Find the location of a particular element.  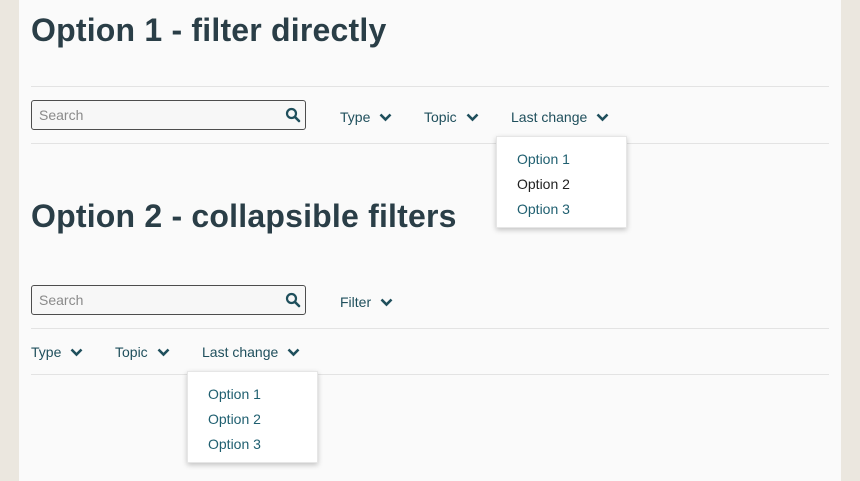

section1-filter-topic: Topic is located at coordinates (451, 117).